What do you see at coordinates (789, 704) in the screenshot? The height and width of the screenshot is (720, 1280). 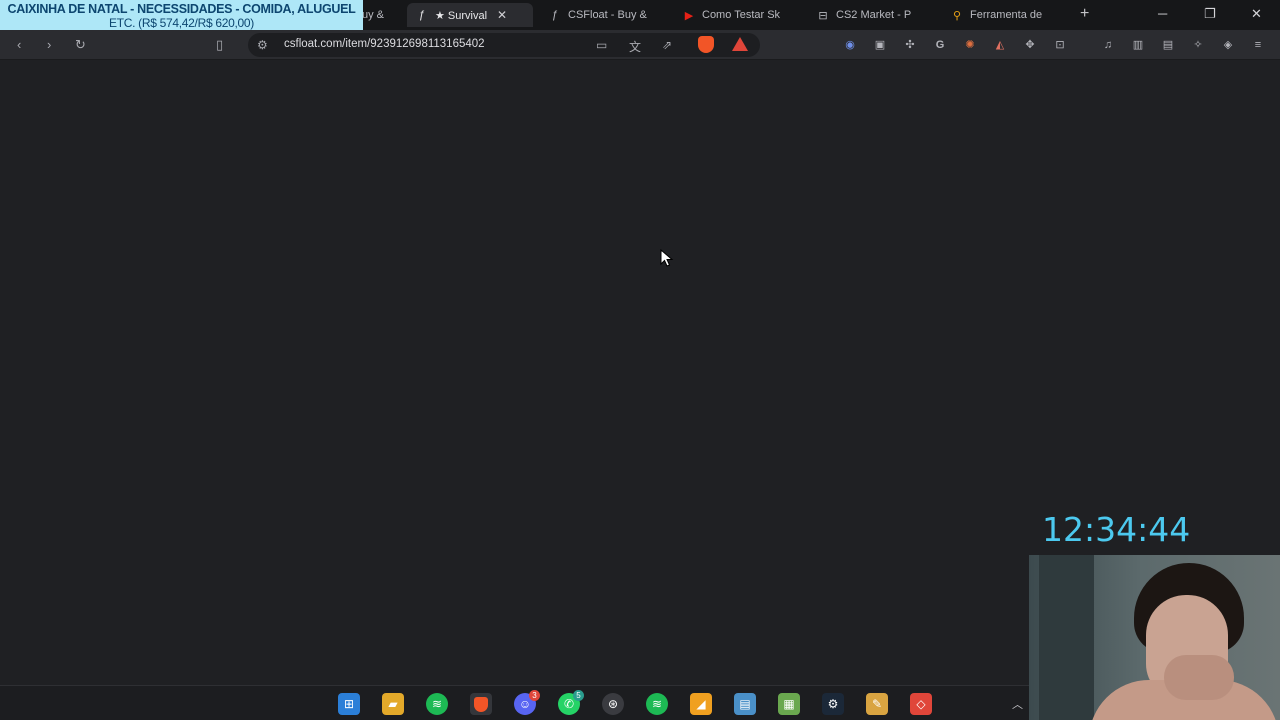 I see `nvidia-icon: ▦` at bounding box center [789, 704].